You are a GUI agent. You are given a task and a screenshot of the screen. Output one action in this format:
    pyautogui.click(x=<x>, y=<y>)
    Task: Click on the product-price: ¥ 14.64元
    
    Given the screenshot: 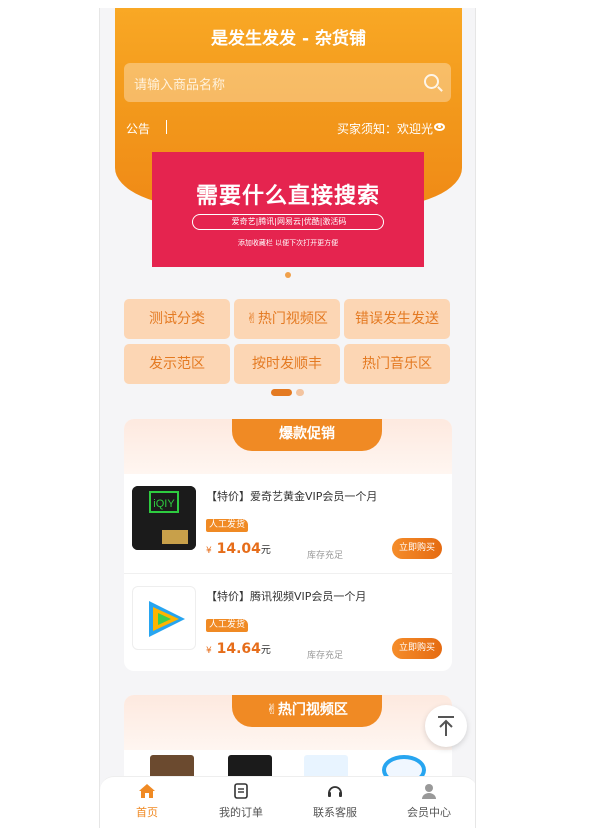 What is the action you would take?
    pyautogui.click(x=238, y=649)
    